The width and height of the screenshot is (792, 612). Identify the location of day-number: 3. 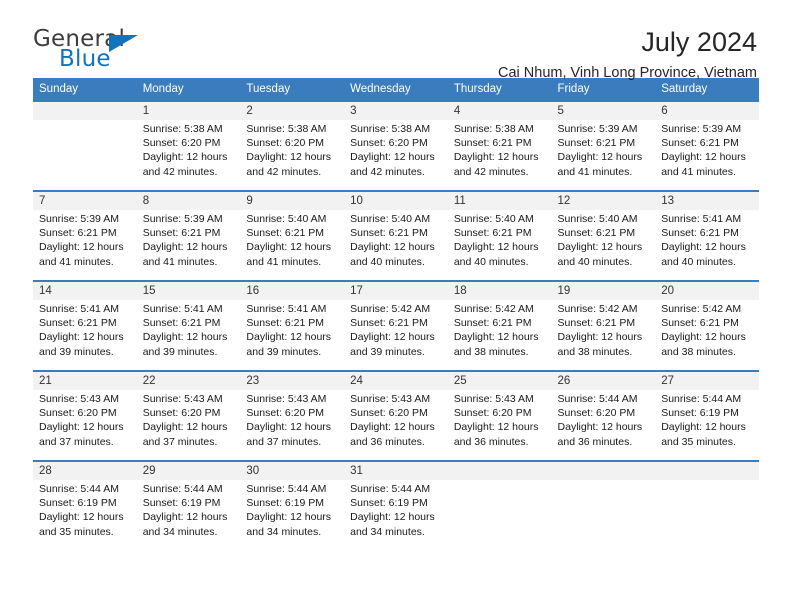
(396, 111).